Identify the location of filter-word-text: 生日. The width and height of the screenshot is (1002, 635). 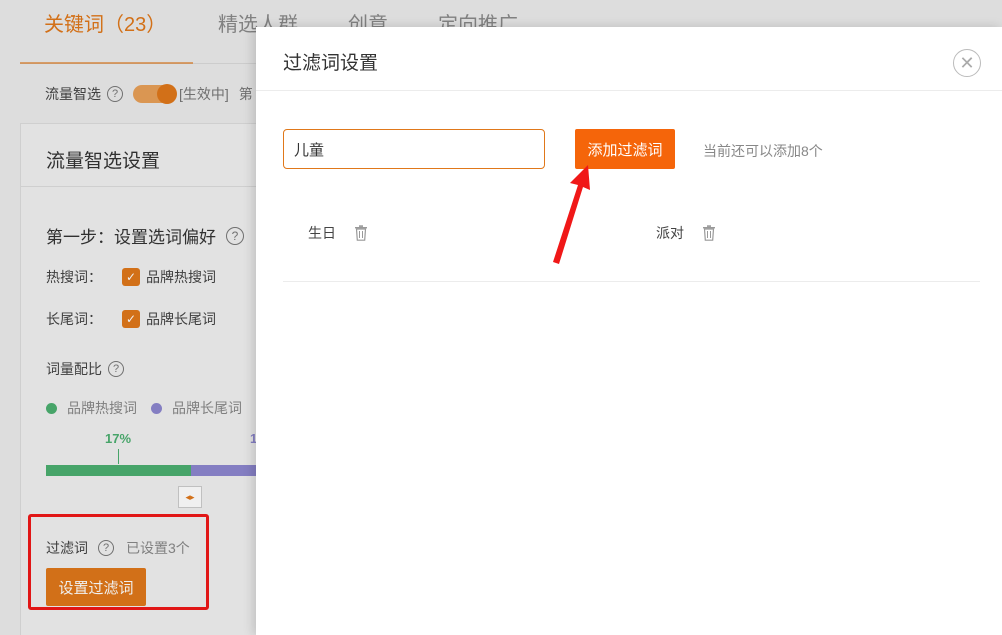
(322, 233).